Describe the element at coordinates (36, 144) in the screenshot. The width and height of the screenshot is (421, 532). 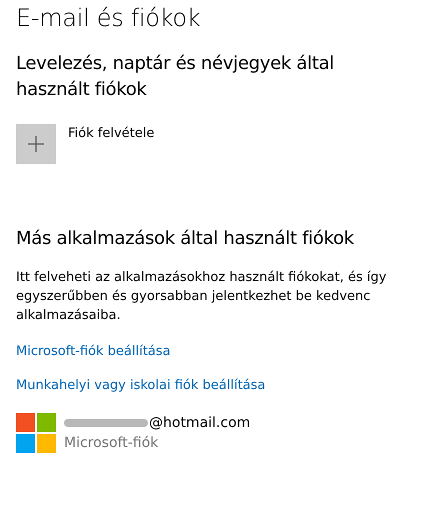
I see `plus-icon` at that location.